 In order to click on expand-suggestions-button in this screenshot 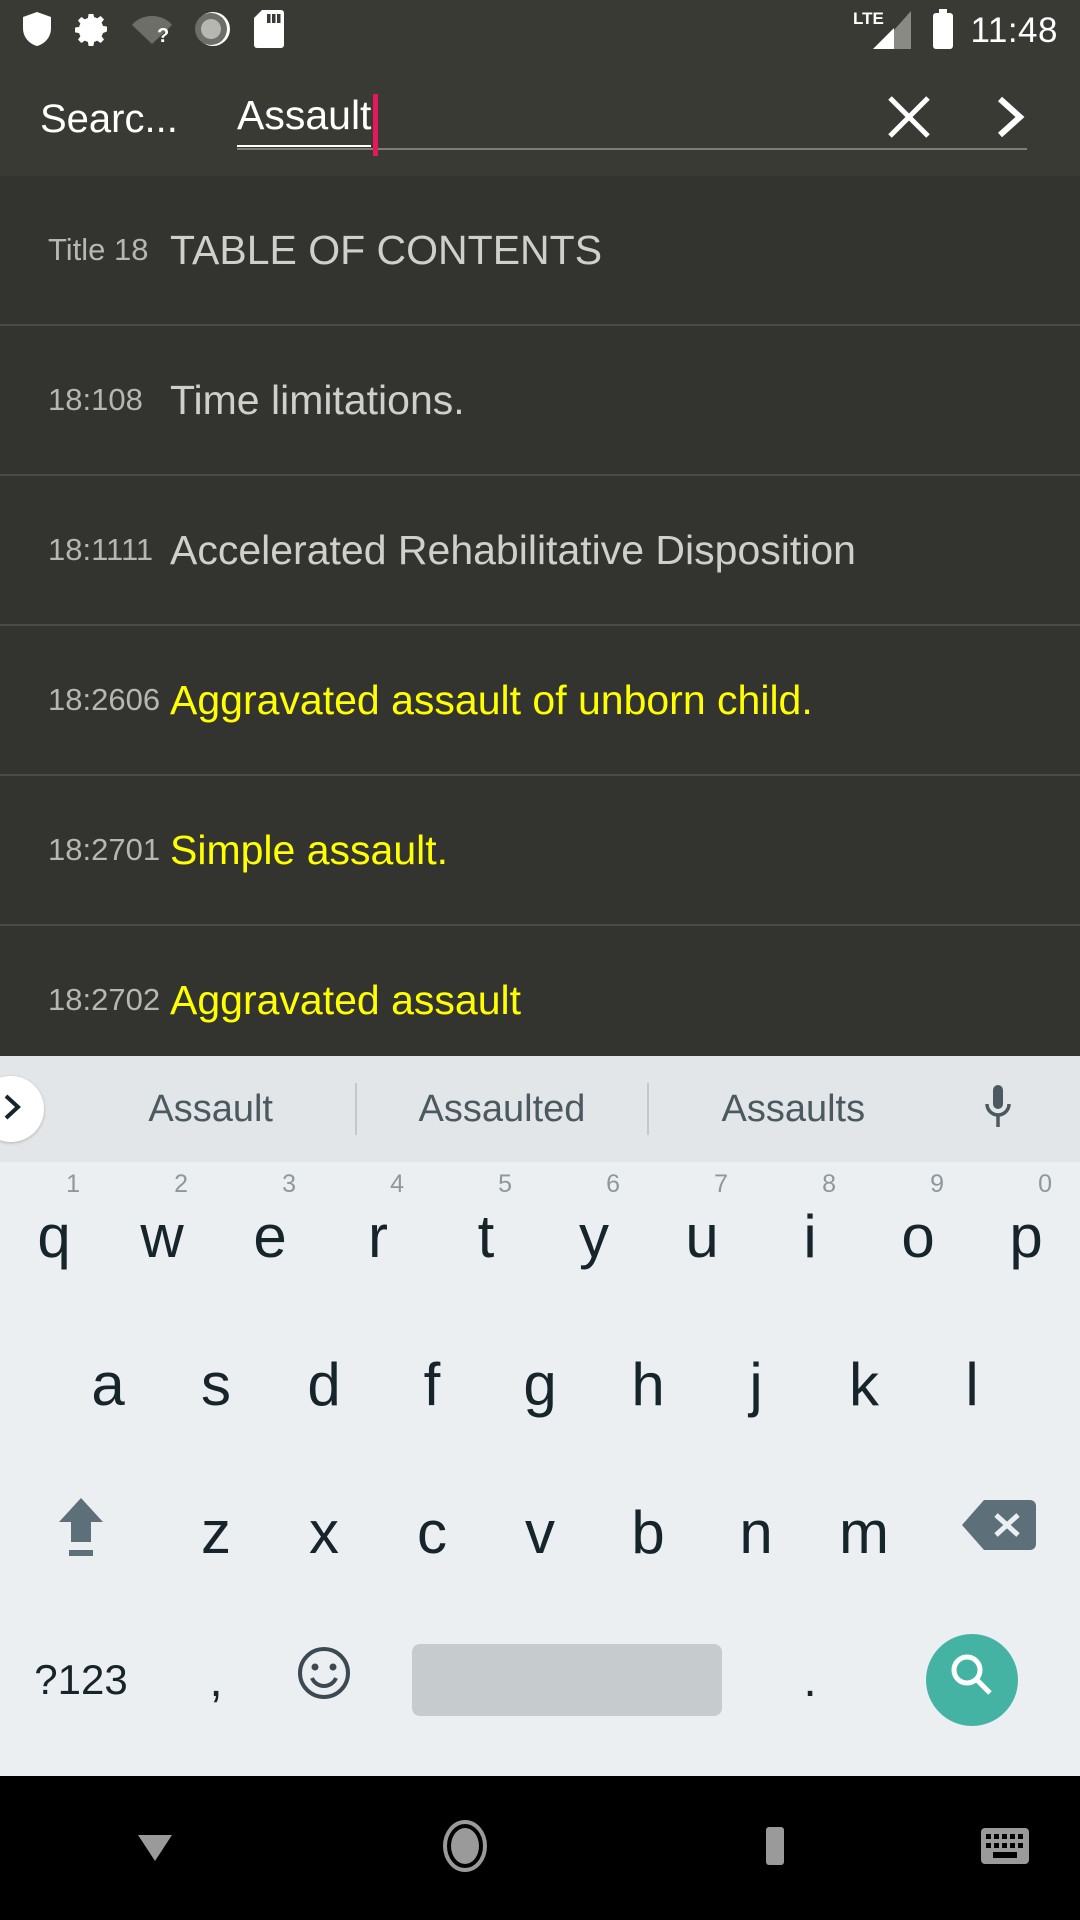, I will do `click(22, 1109)`.